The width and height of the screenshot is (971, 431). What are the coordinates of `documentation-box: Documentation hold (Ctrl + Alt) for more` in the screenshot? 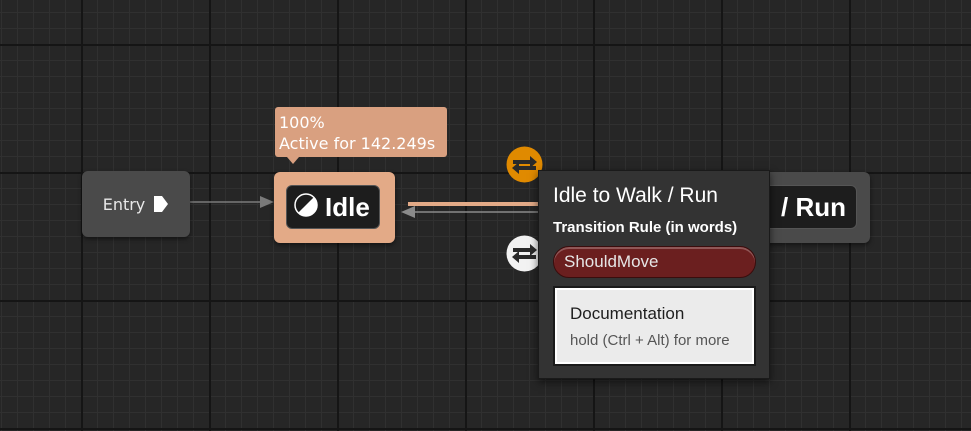 It's located at (654, 326).